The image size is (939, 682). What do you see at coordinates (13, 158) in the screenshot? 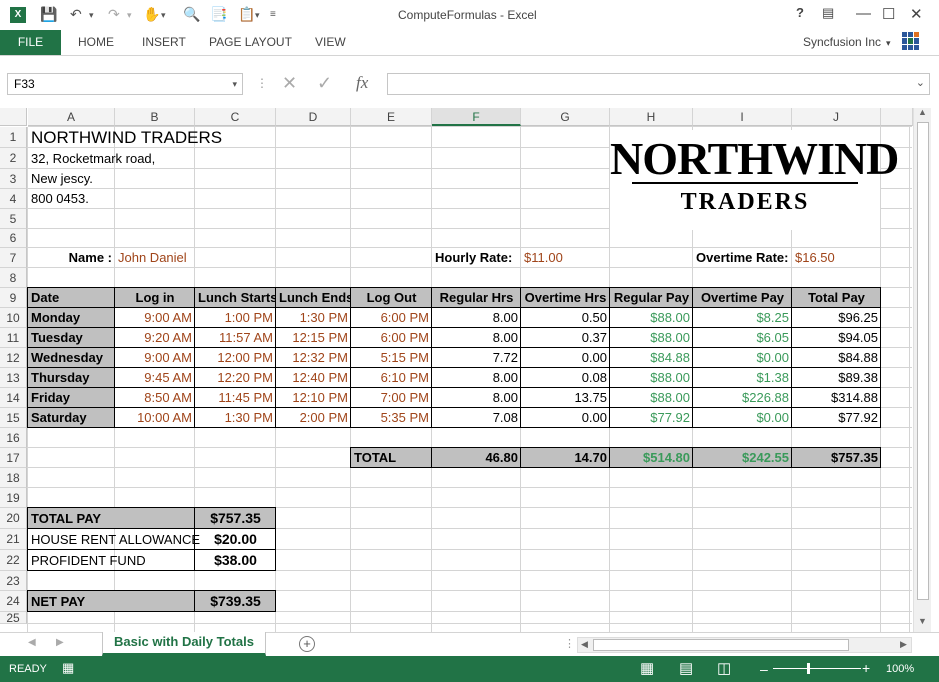
I see `row-header: 2` at bounding box center [13, 158].